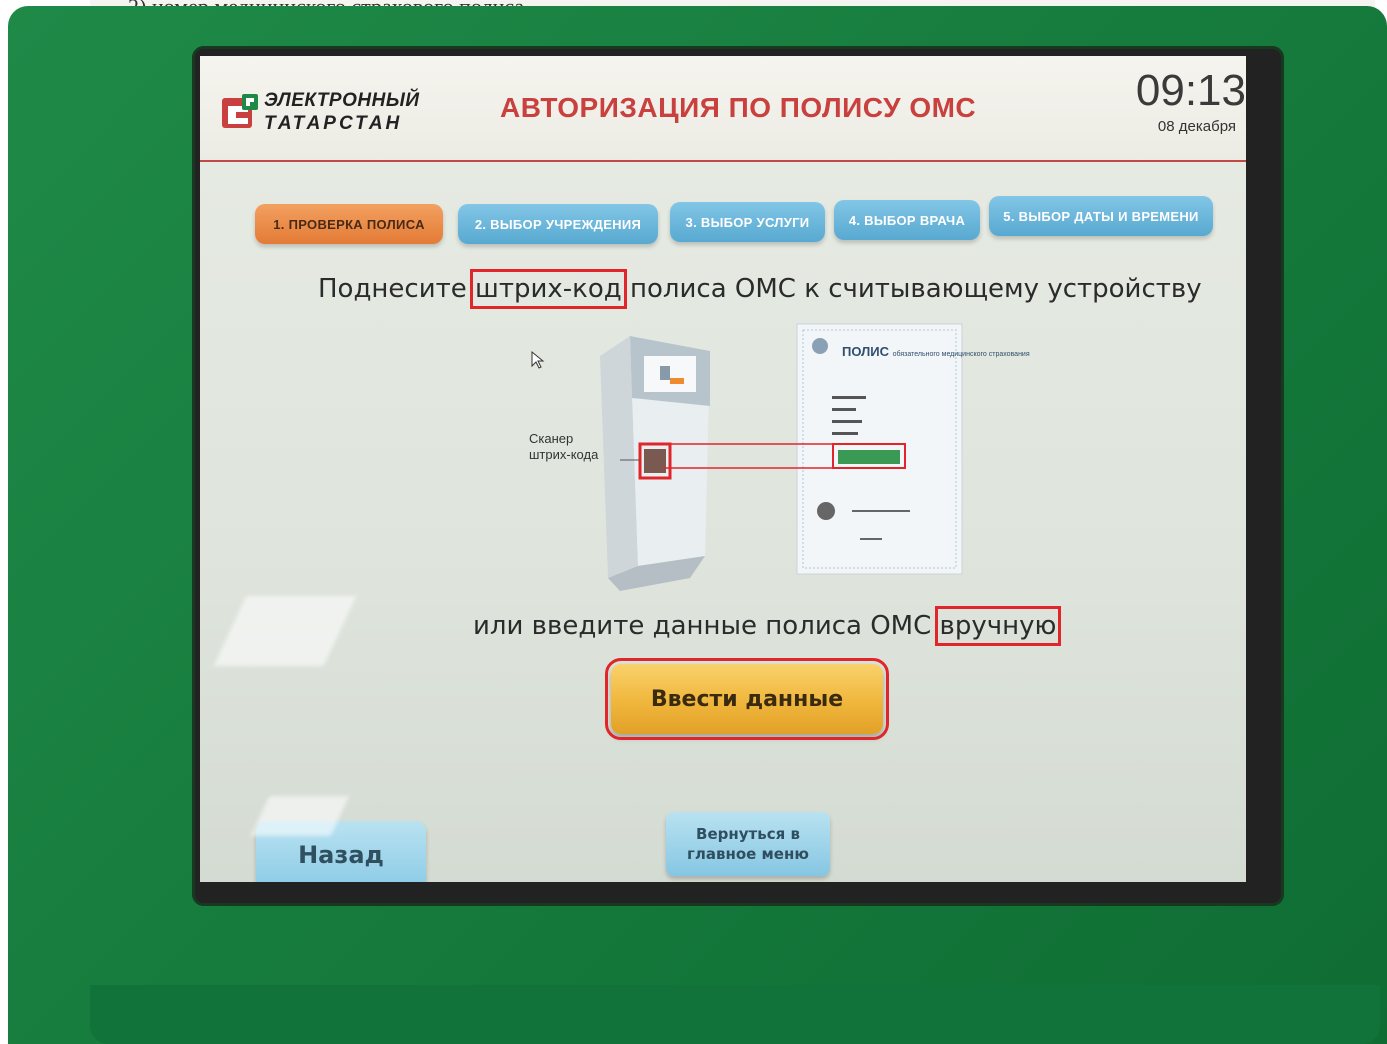  Describe the element at coordinates (349, 224) in the screenshot. I see `tab-step-1: 1. ПРОВЕРКА ПОЛИСА` at that location.